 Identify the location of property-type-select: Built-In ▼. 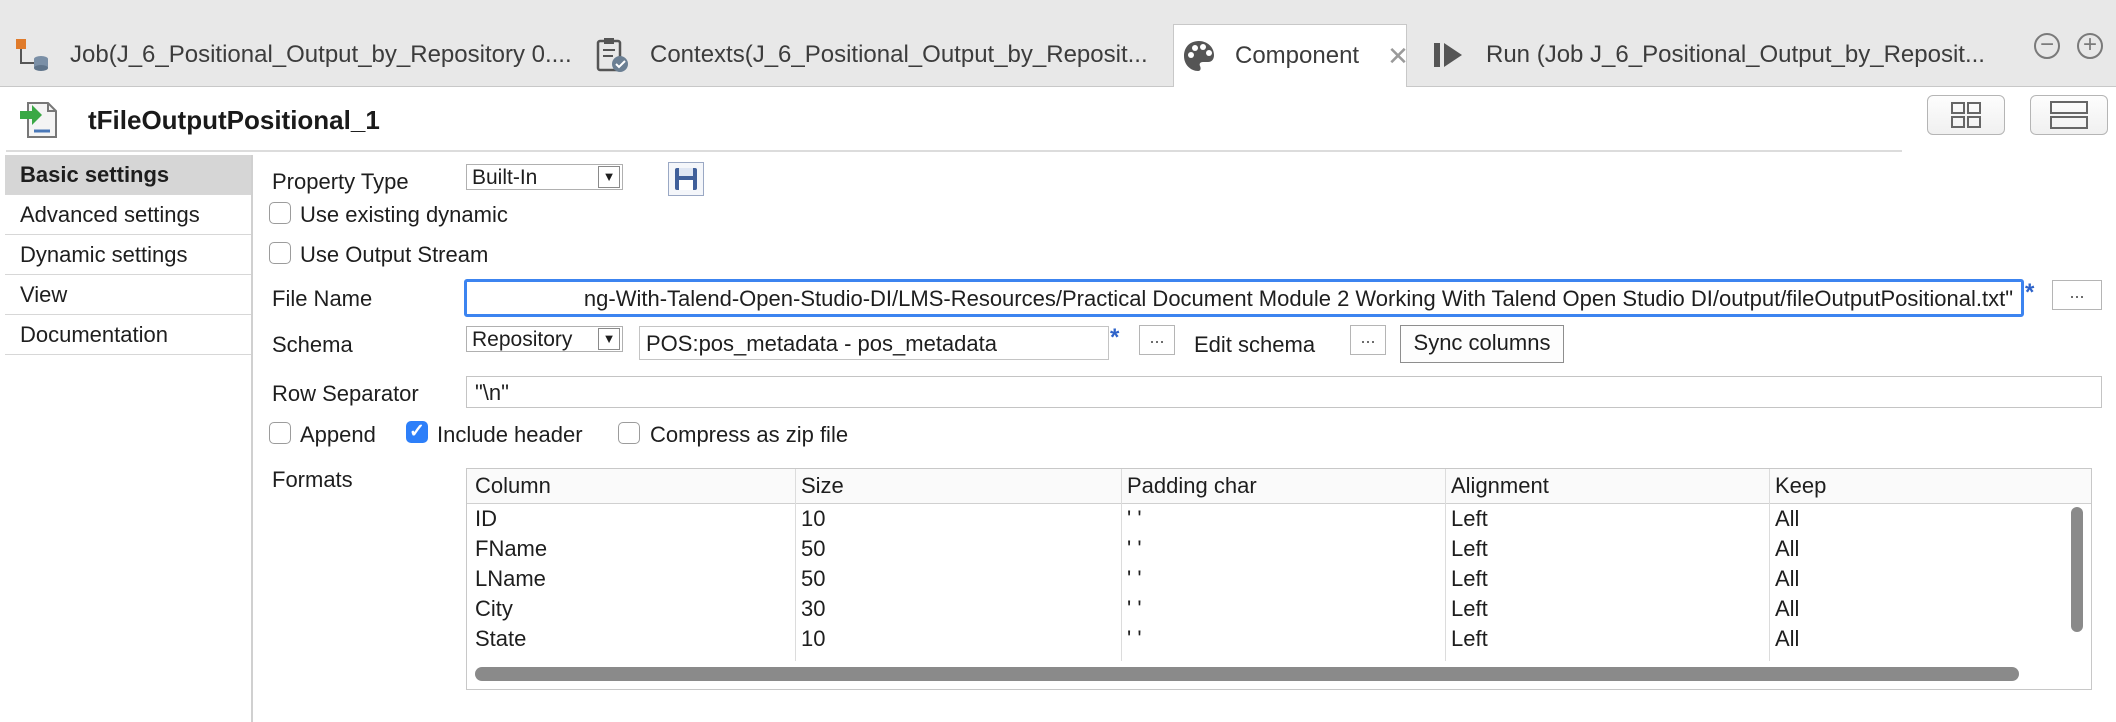
(544, 177).